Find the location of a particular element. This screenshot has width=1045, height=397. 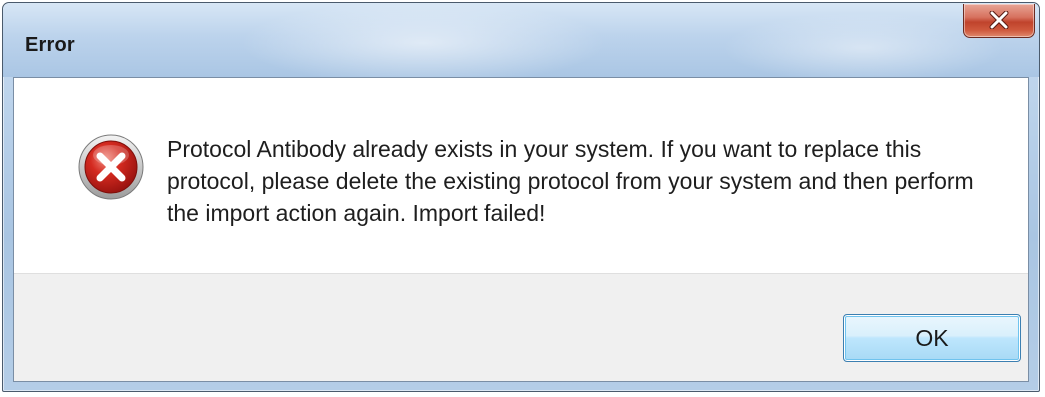

error-icon is located at coordinates (111, 167).